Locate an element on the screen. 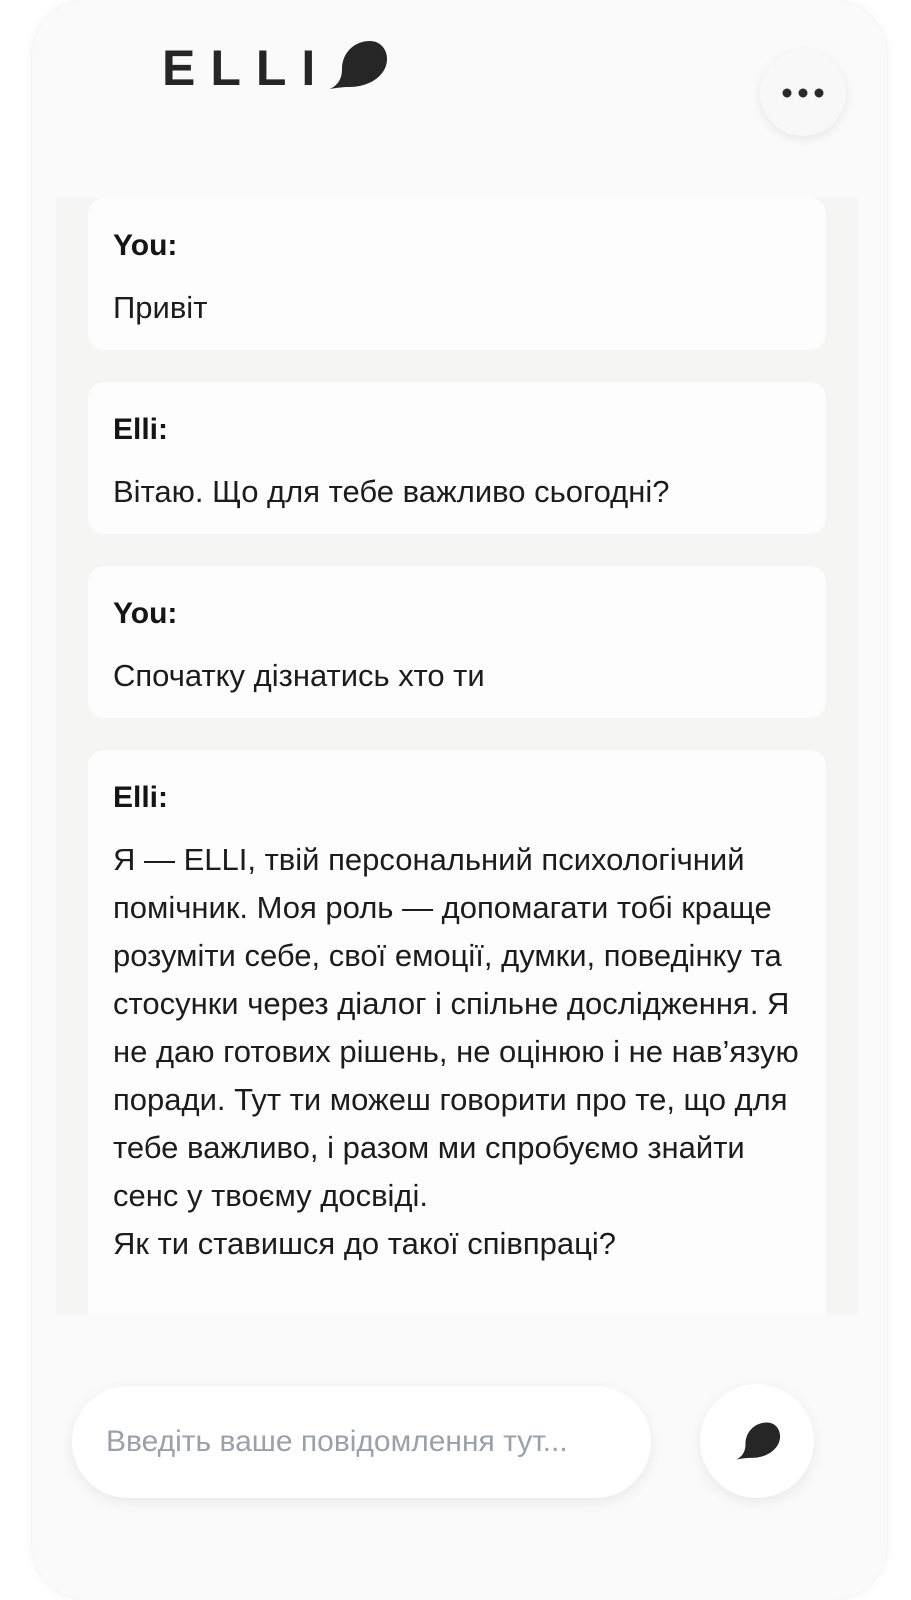  more-horizontal-icon is located at coordinates (803, 93).